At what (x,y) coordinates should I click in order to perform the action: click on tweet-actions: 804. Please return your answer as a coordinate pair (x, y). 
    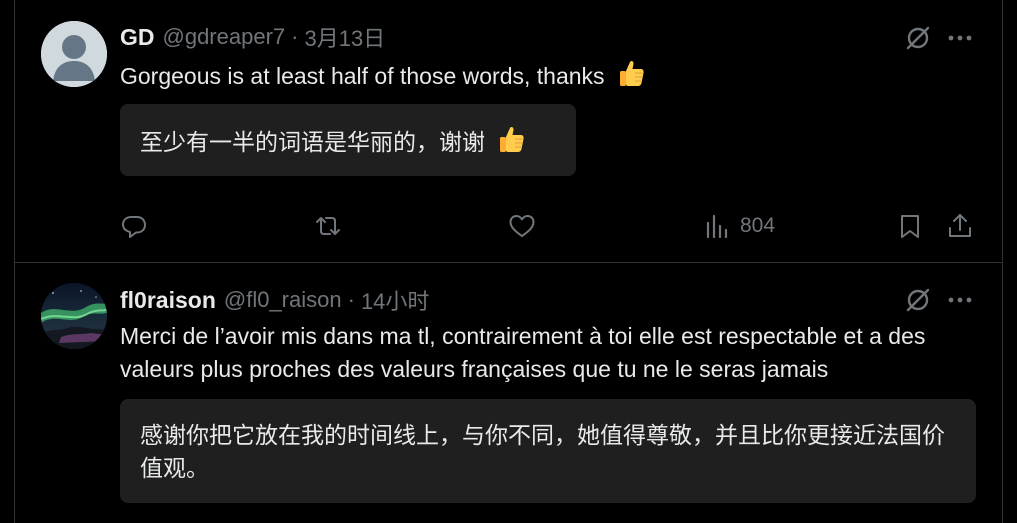
    Looking at the image, I should click on (561, 226).